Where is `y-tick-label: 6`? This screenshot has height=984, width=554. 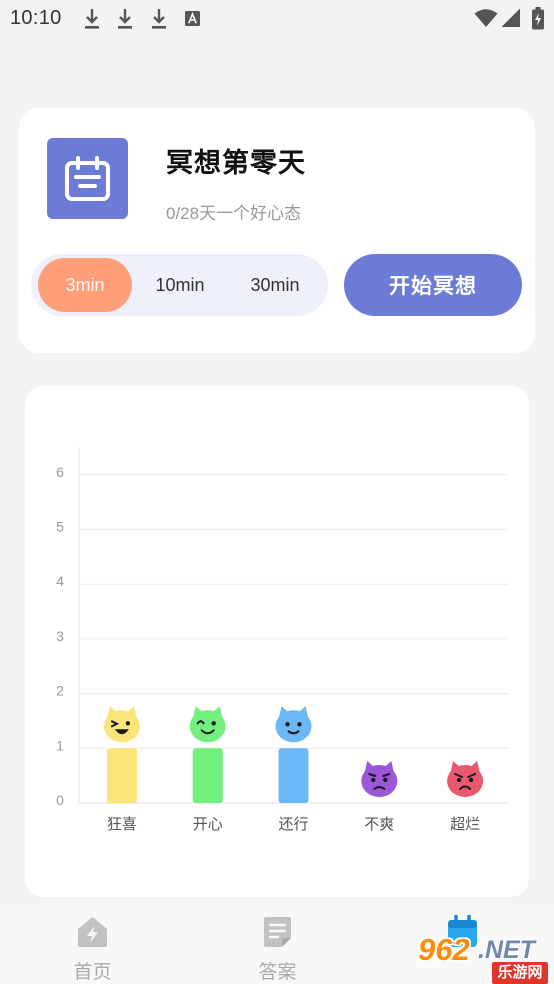
y-tick-label: 6 is located at coordinates (60, 472).